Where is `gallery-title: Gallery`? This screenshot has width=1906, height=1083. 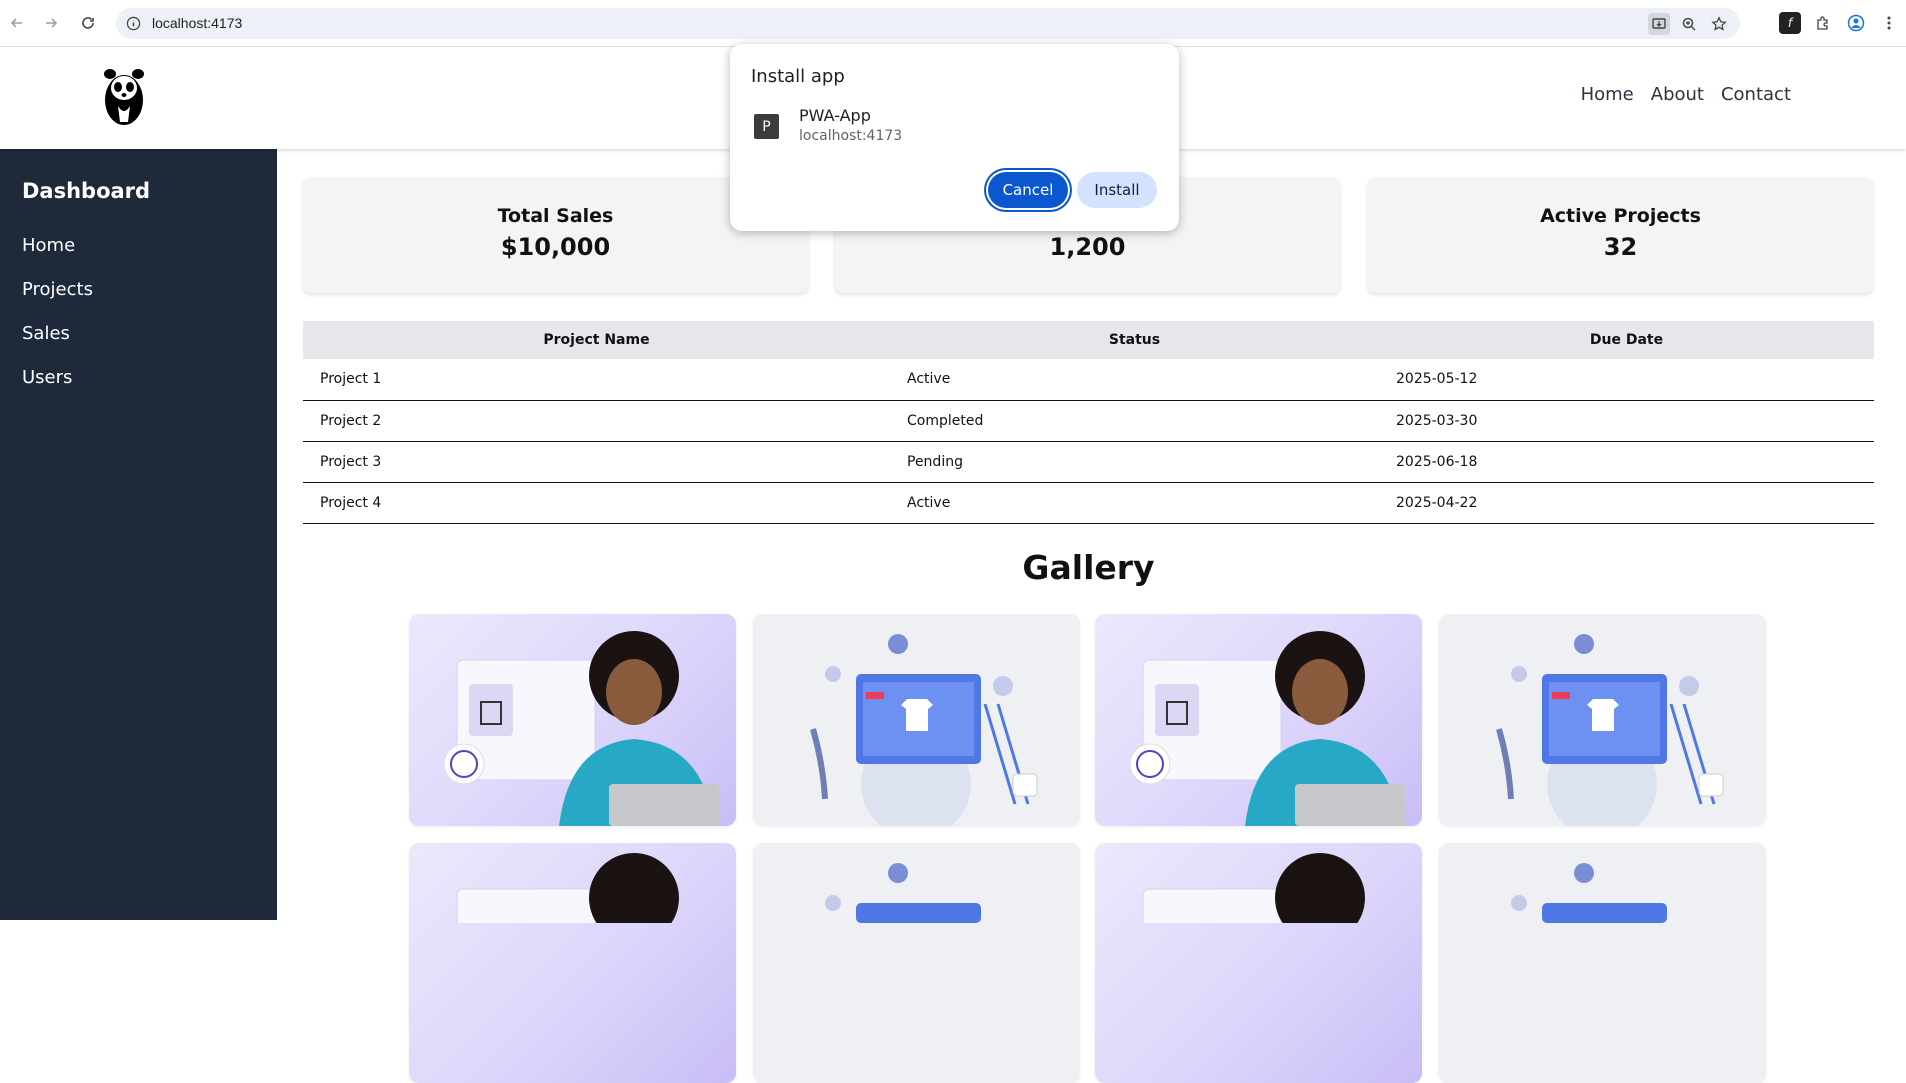
gallery-title: Gallery is located at coordinates (1088, 567).